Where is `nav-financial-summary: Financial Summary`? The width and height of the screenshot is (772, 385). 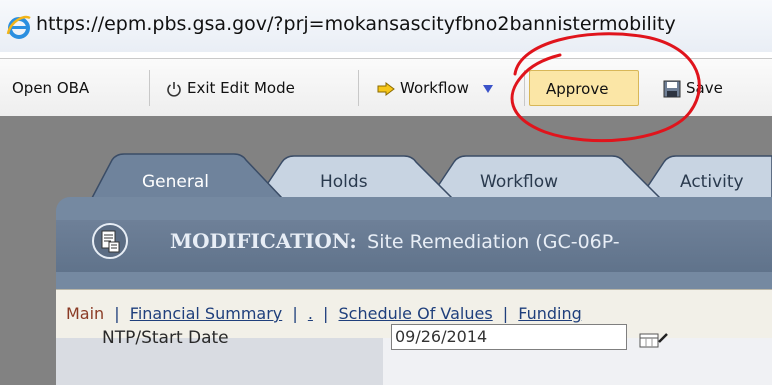 nav-financial-summary: Financial Summary is located at coordinates (206, 313).